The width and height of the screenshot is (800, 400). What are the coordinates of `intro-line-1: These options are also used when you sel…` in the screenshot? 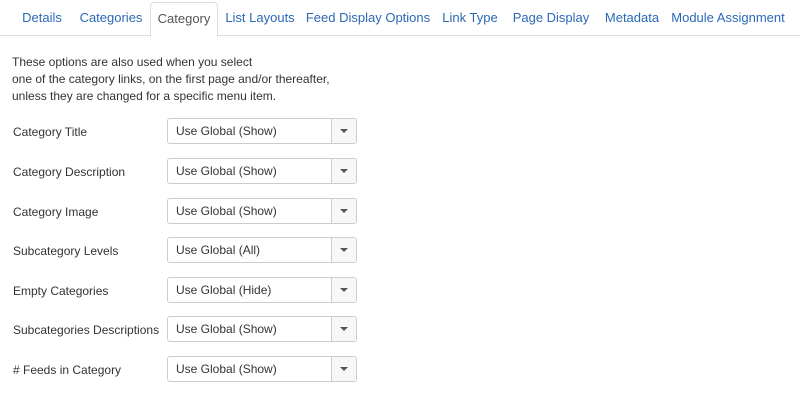 It's located at (132, 62).